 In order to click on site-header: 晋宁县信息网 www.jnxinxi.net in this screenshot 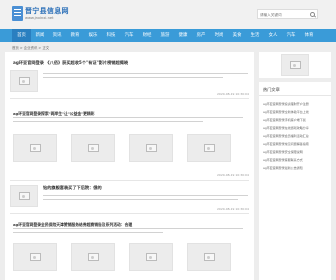, I will do `click(168, 14)`.